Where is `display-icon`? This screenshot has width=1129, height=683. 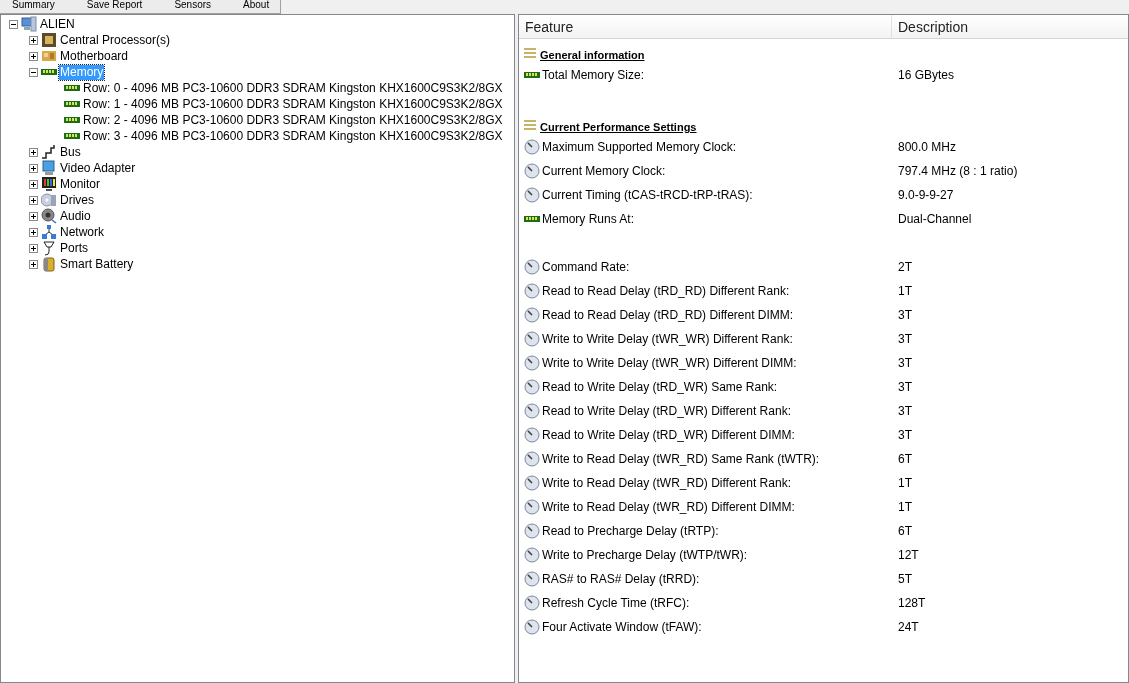 display-icon is located at coordinates (49, 168).